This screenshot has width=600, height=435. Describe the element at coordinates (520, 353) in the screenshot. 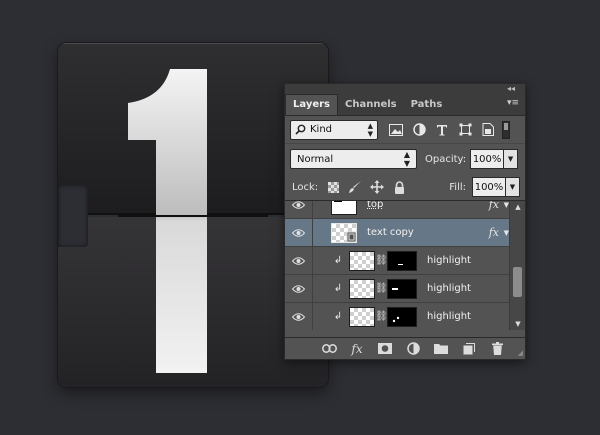

I see `resize-grip-icon: ◢` at that location.